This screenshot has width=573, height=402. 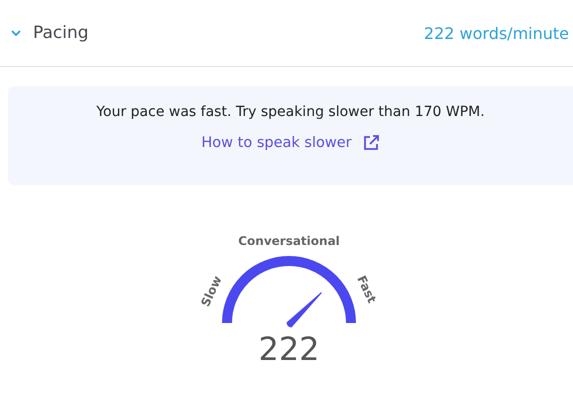 I want to click on external-link-icon, so click(x=371, y=143).